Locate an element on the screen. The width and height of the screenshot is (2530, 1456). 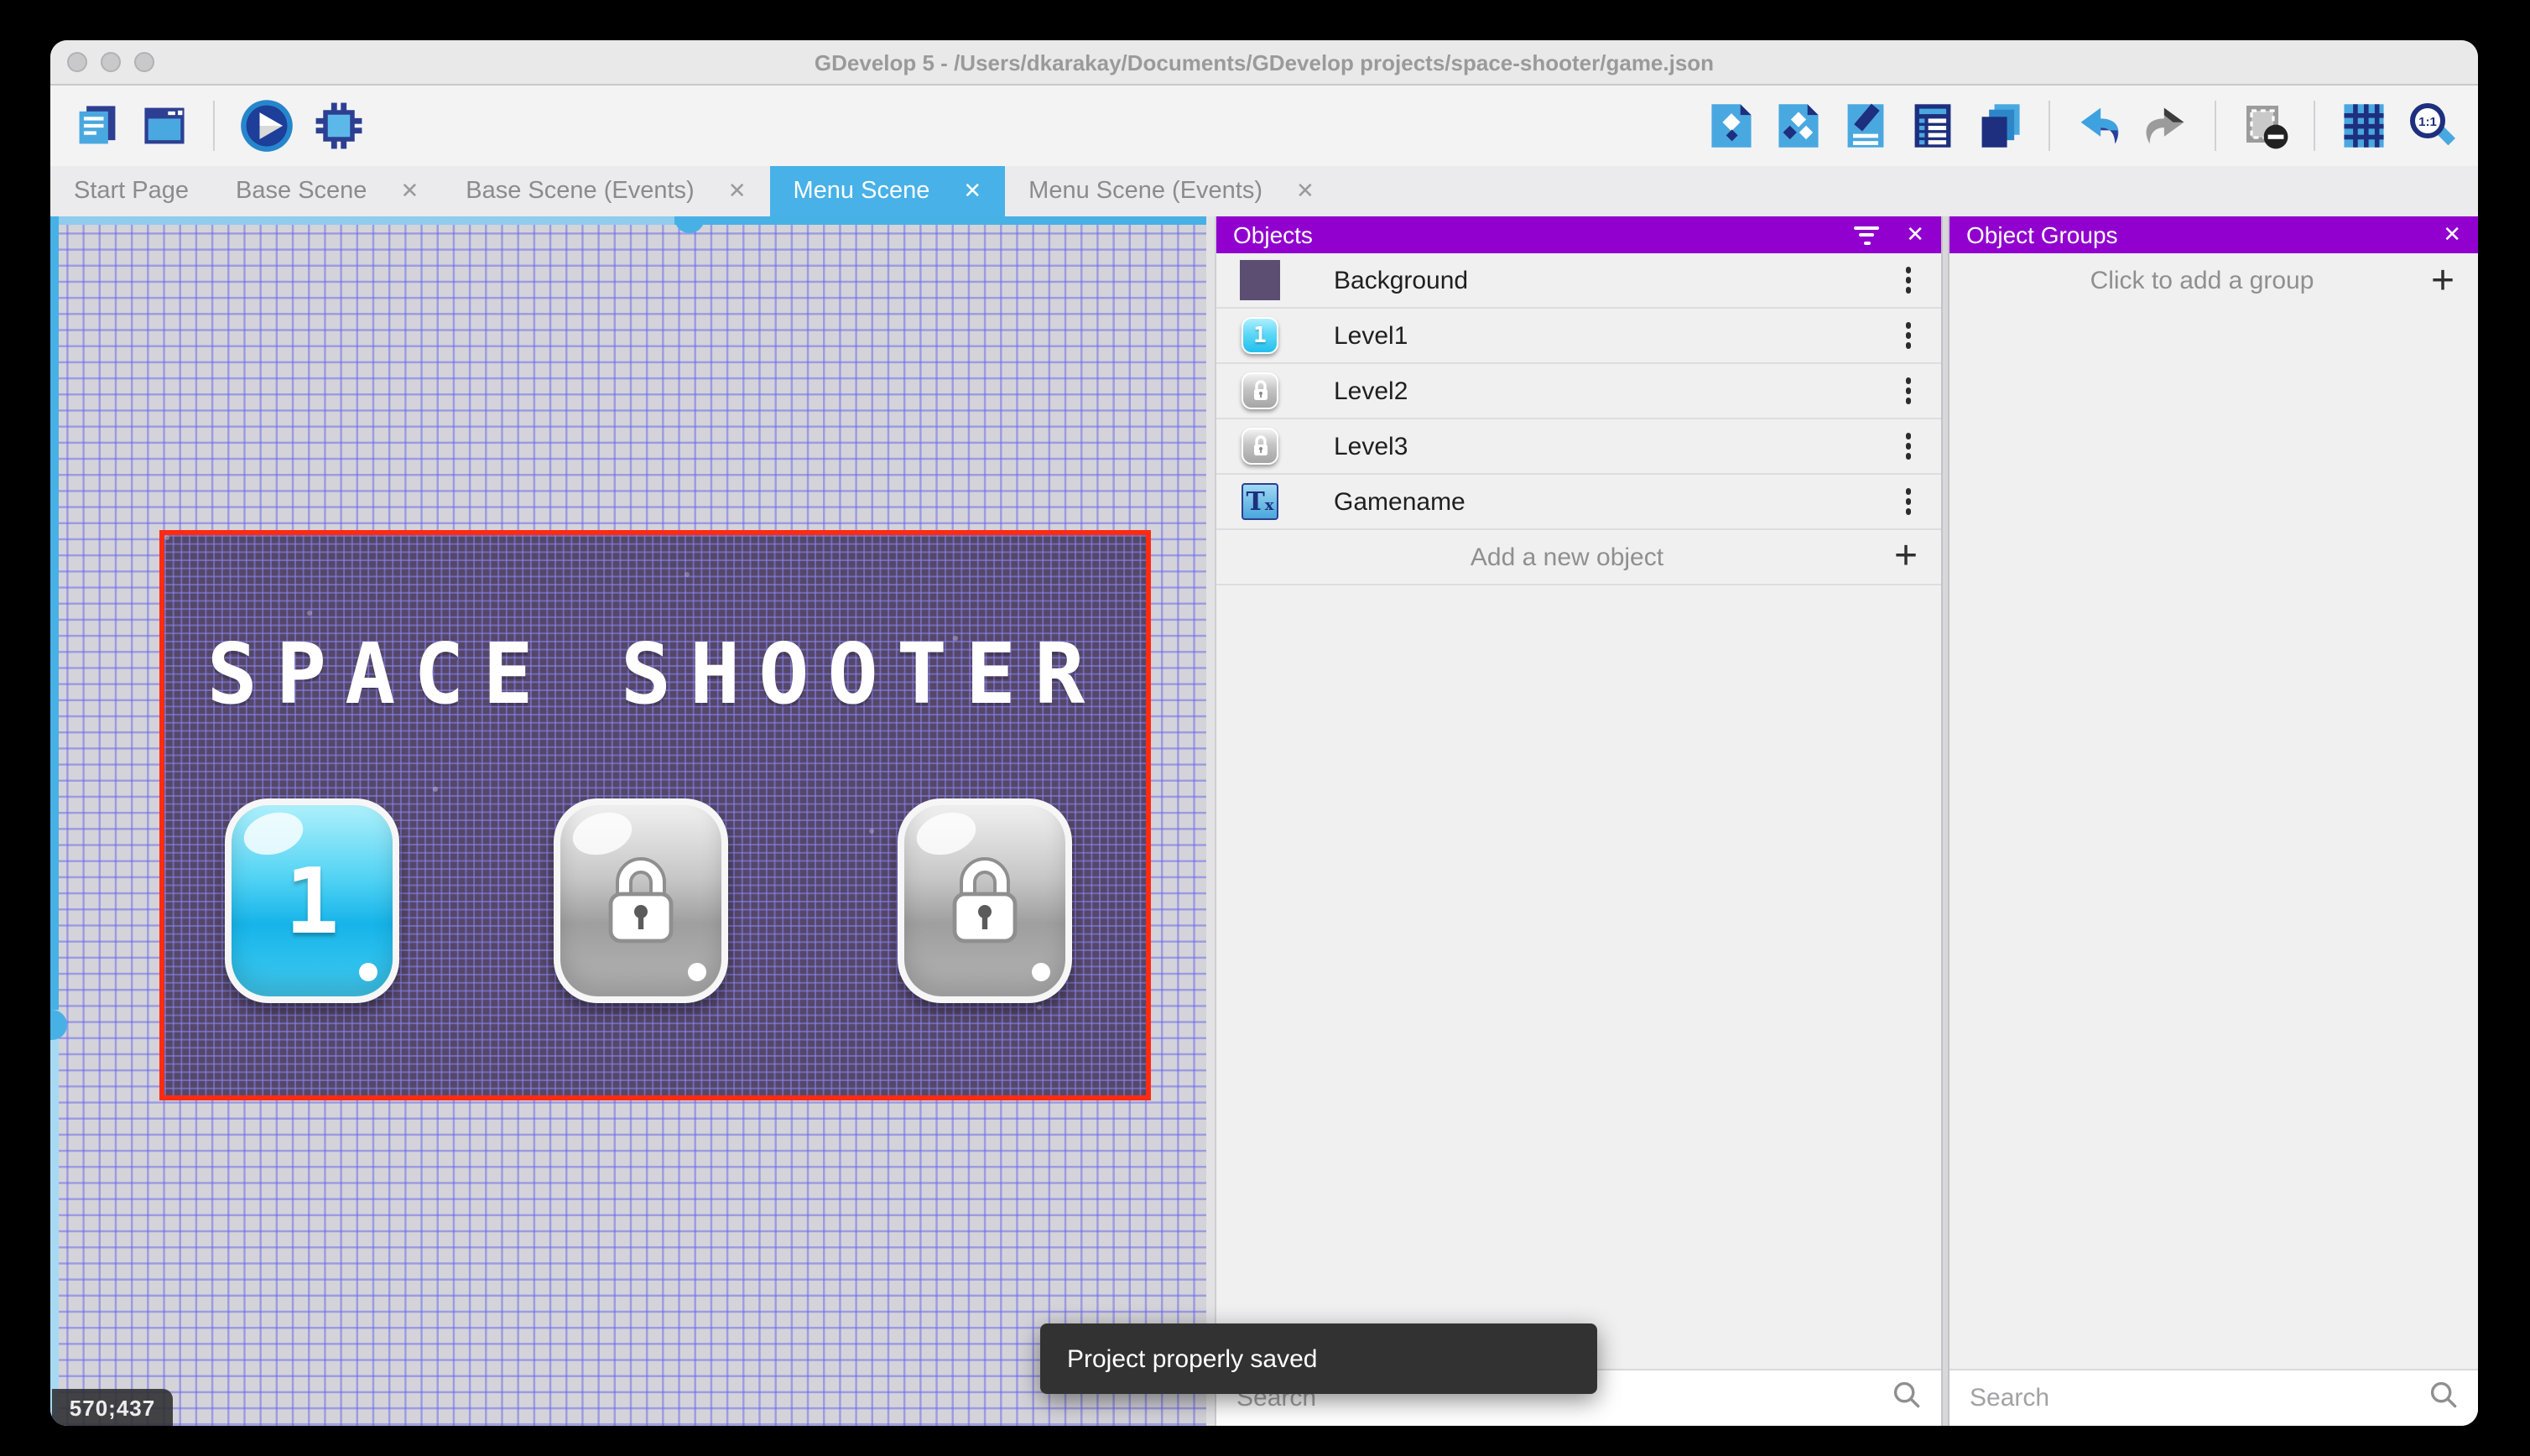
object-row-background: Background is located at coordinates (1578, 281).